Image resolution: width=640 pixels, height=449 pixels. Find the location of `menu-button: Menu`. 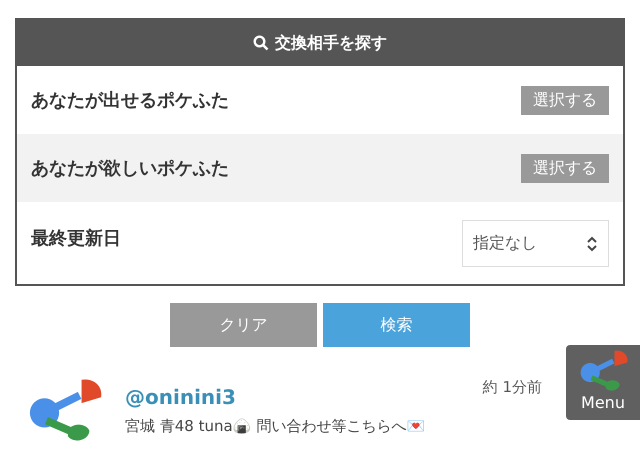

menu-button: Menu is located at coordinates (603, 382).